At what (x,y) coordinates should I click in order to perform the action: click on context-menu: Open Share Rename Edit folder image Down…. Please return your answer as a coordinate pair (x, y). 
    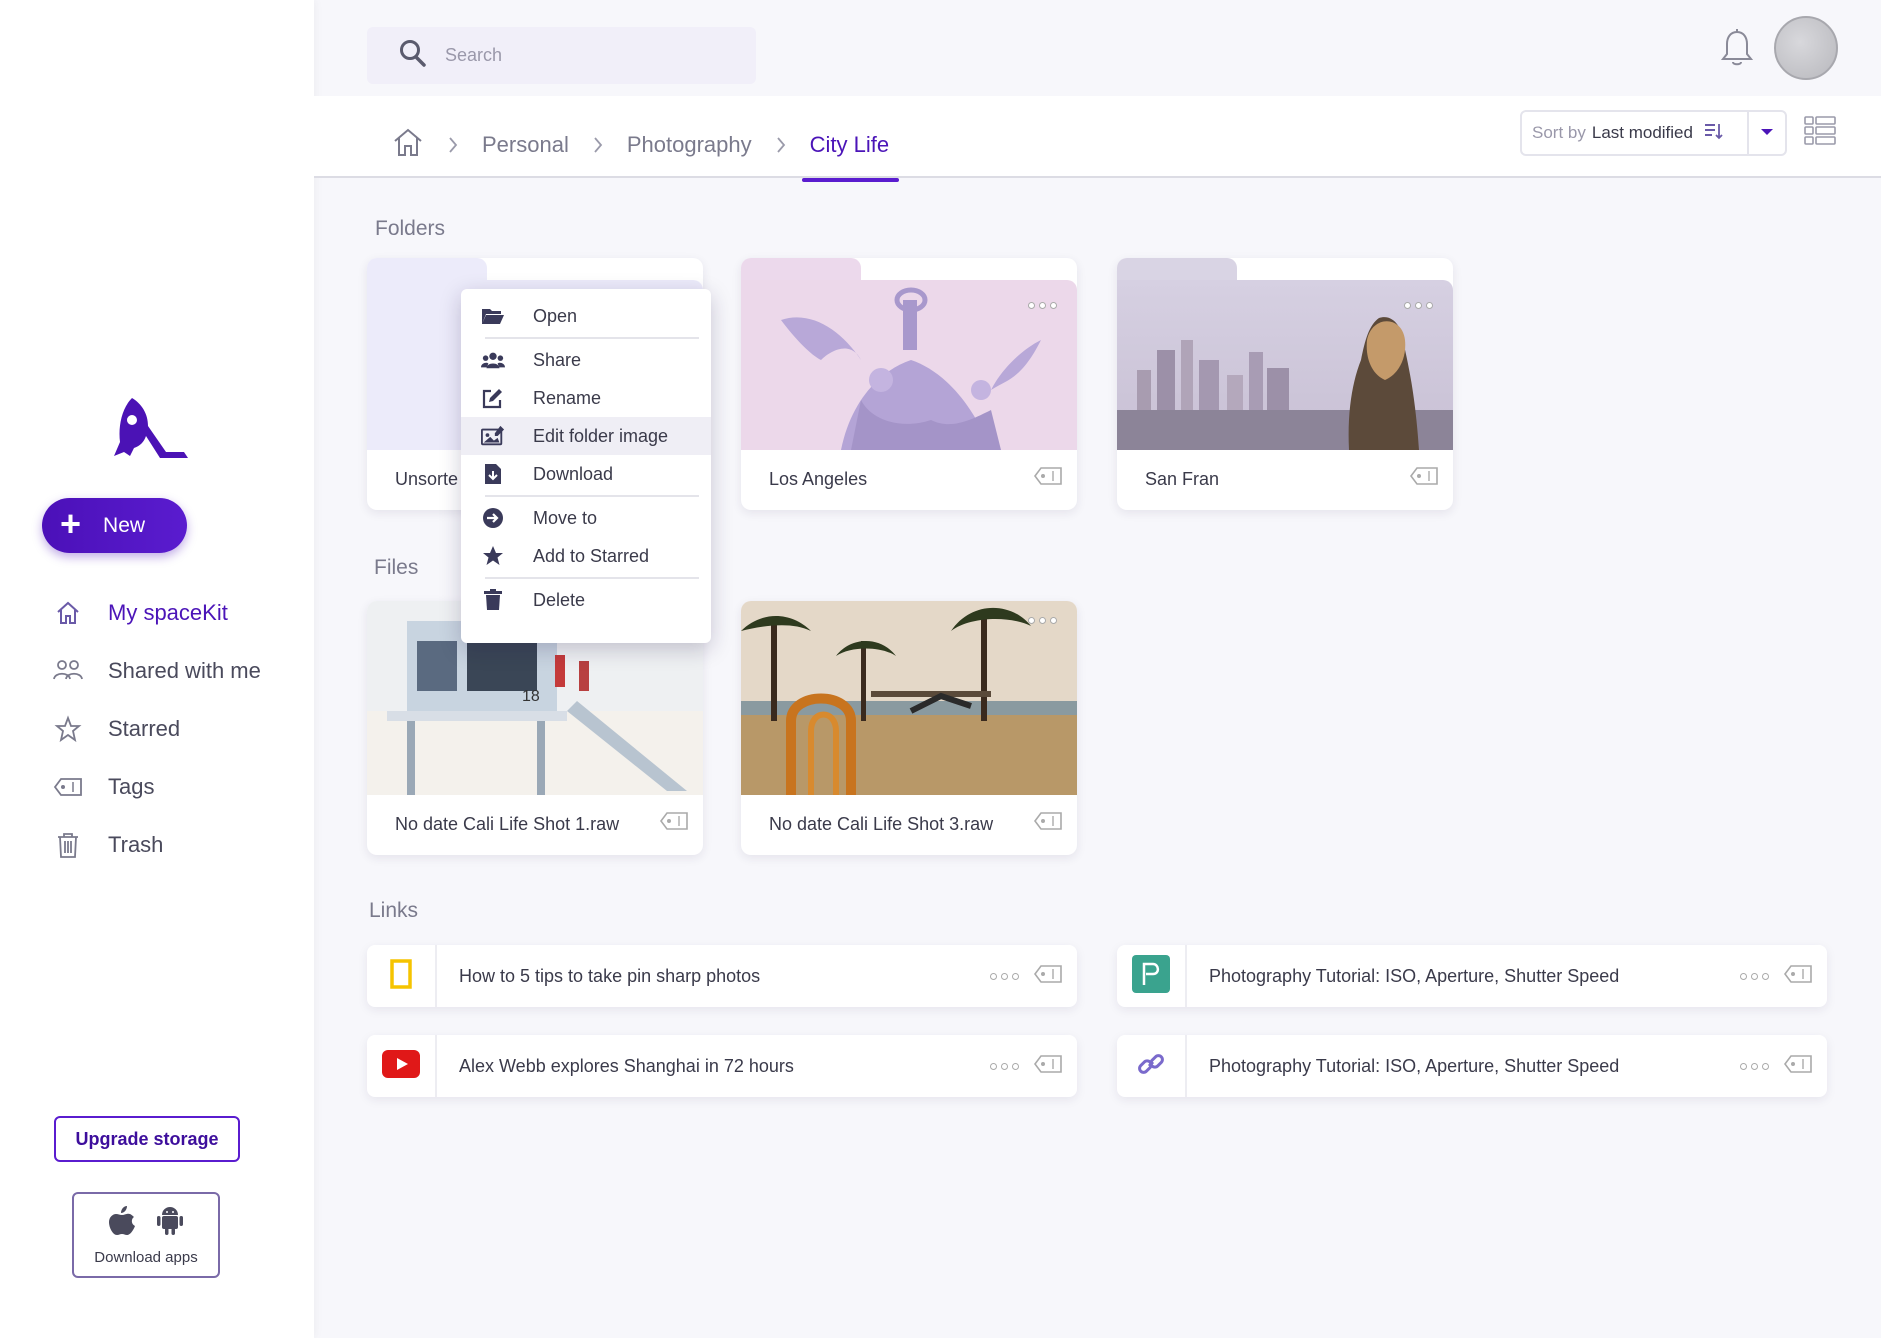
    Looking at the image, I should click on (586, 466).